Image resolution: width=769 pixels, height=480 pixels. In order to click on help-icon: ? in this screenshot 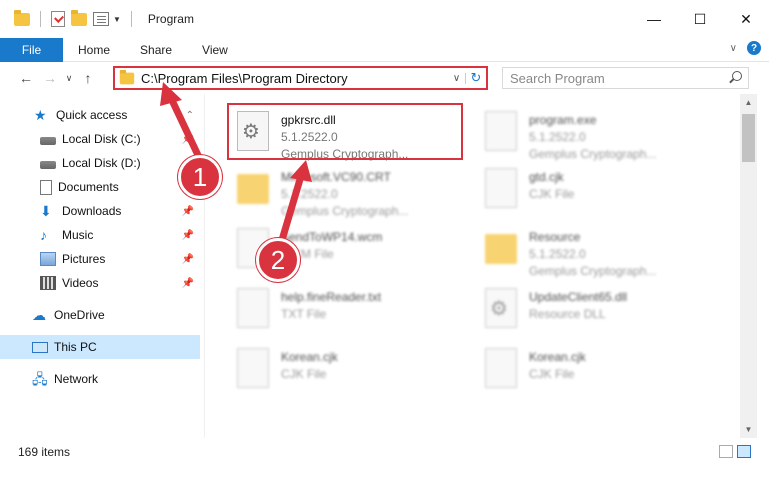, I will do `click(754, 48)`.